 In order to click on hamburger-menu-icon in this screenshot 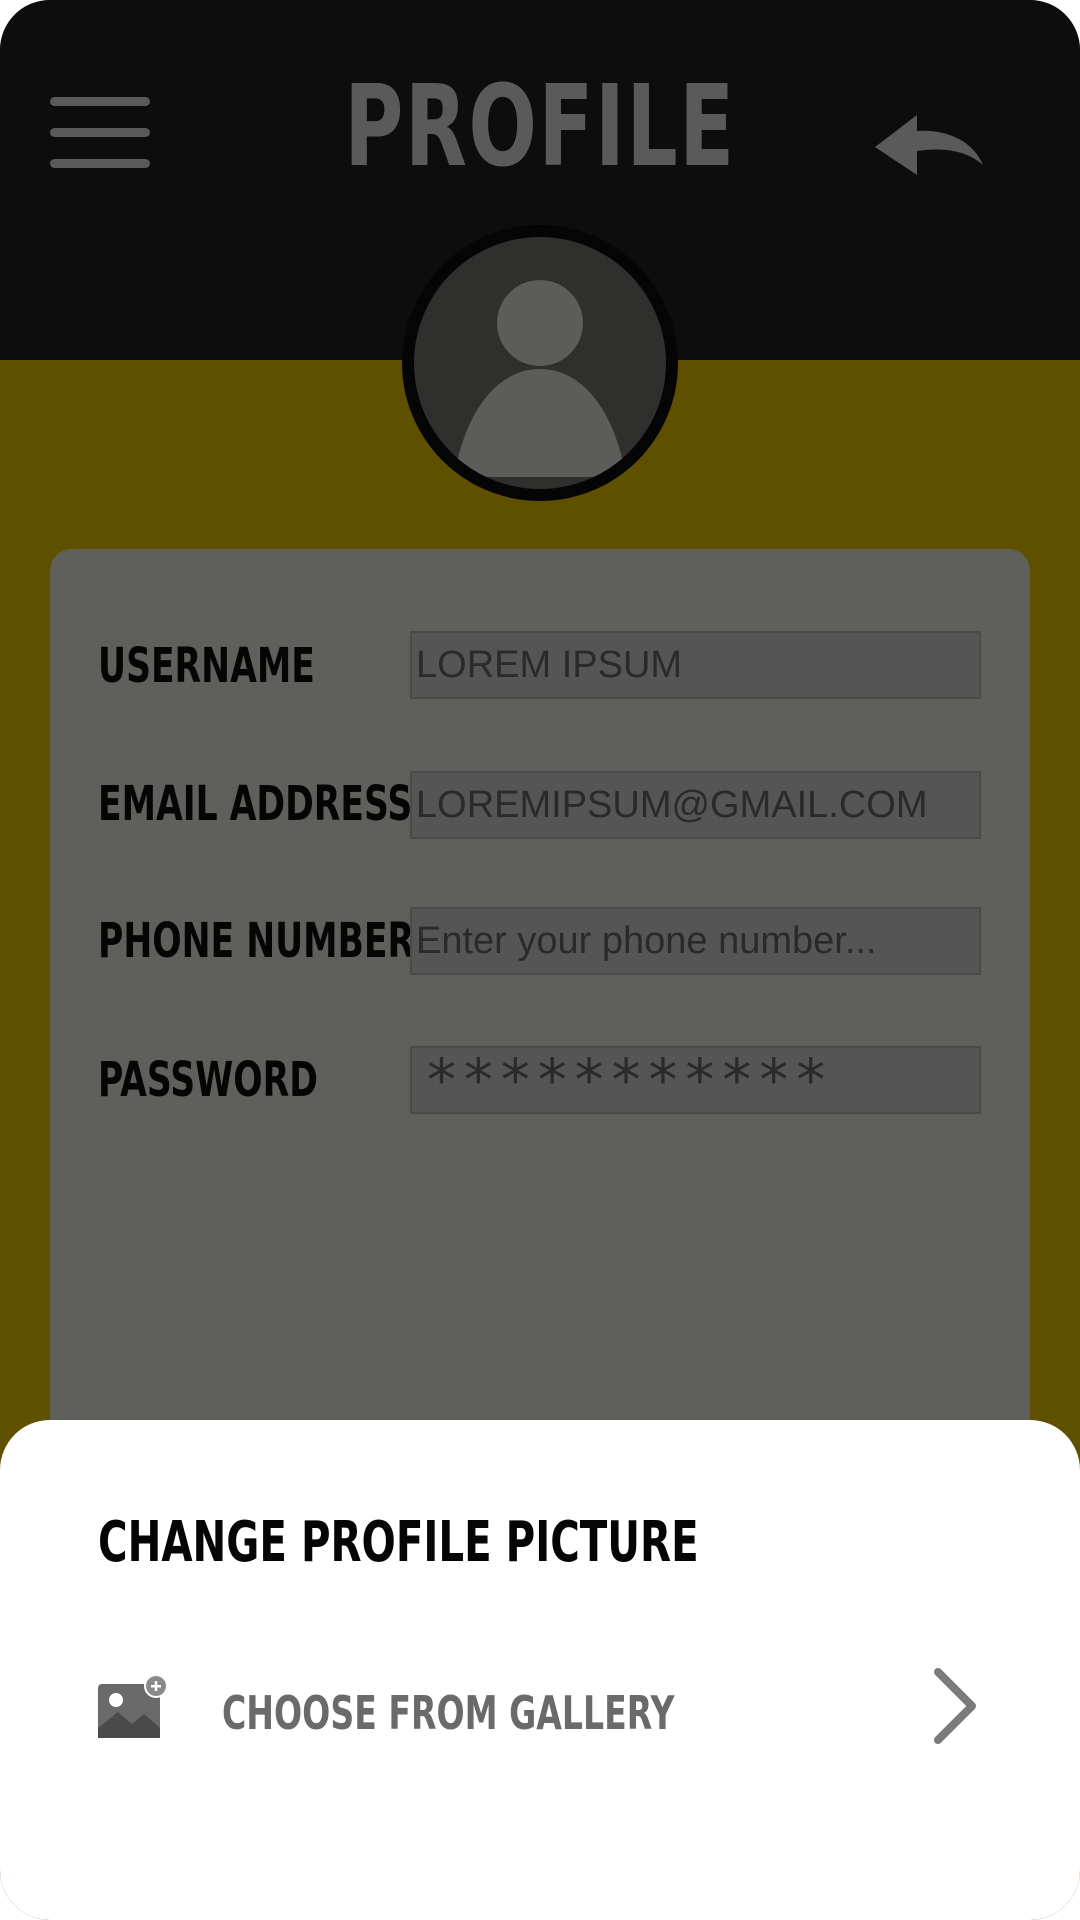, I will do `click(100, 133)`.